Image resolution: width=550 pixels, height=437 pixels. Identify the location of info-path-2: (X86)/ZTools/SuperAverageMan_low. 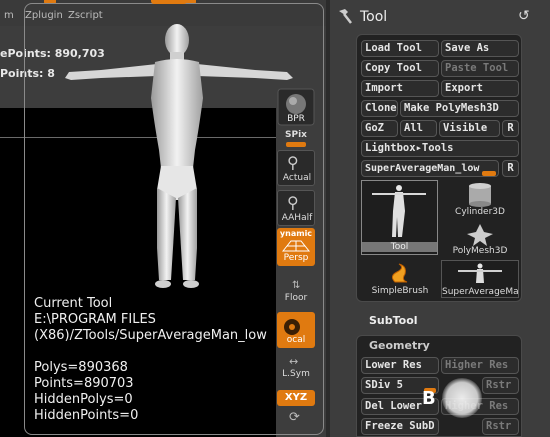
(150, 335).